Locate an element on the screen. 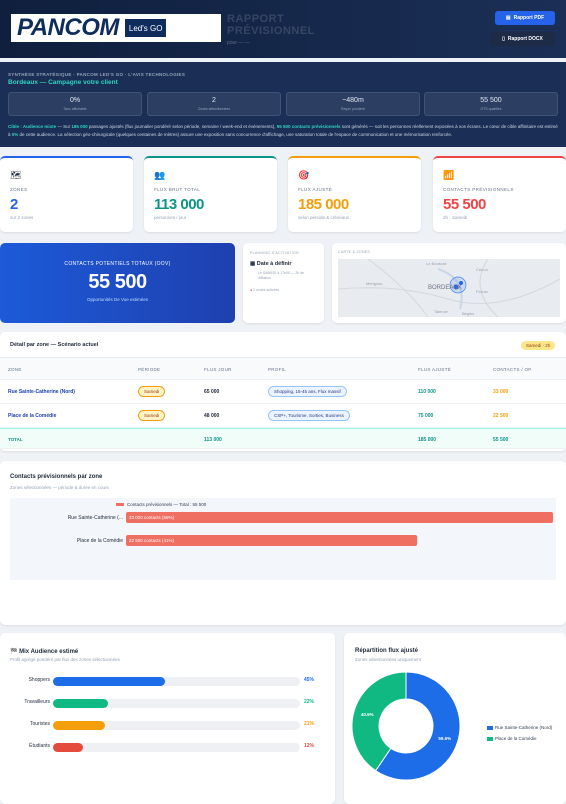 The height and width of the screenshot is (804, 566). flux-jour: 65 000 is located at coordinates (212, 392).